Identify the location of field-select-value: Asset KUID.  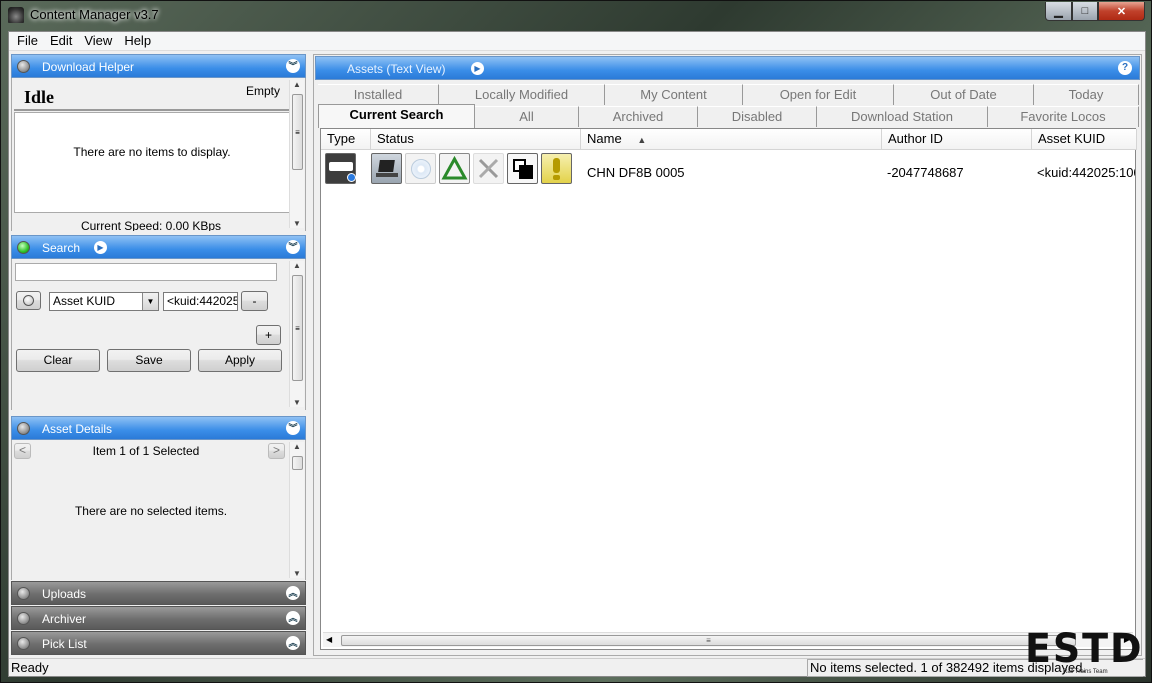
(84, 301).